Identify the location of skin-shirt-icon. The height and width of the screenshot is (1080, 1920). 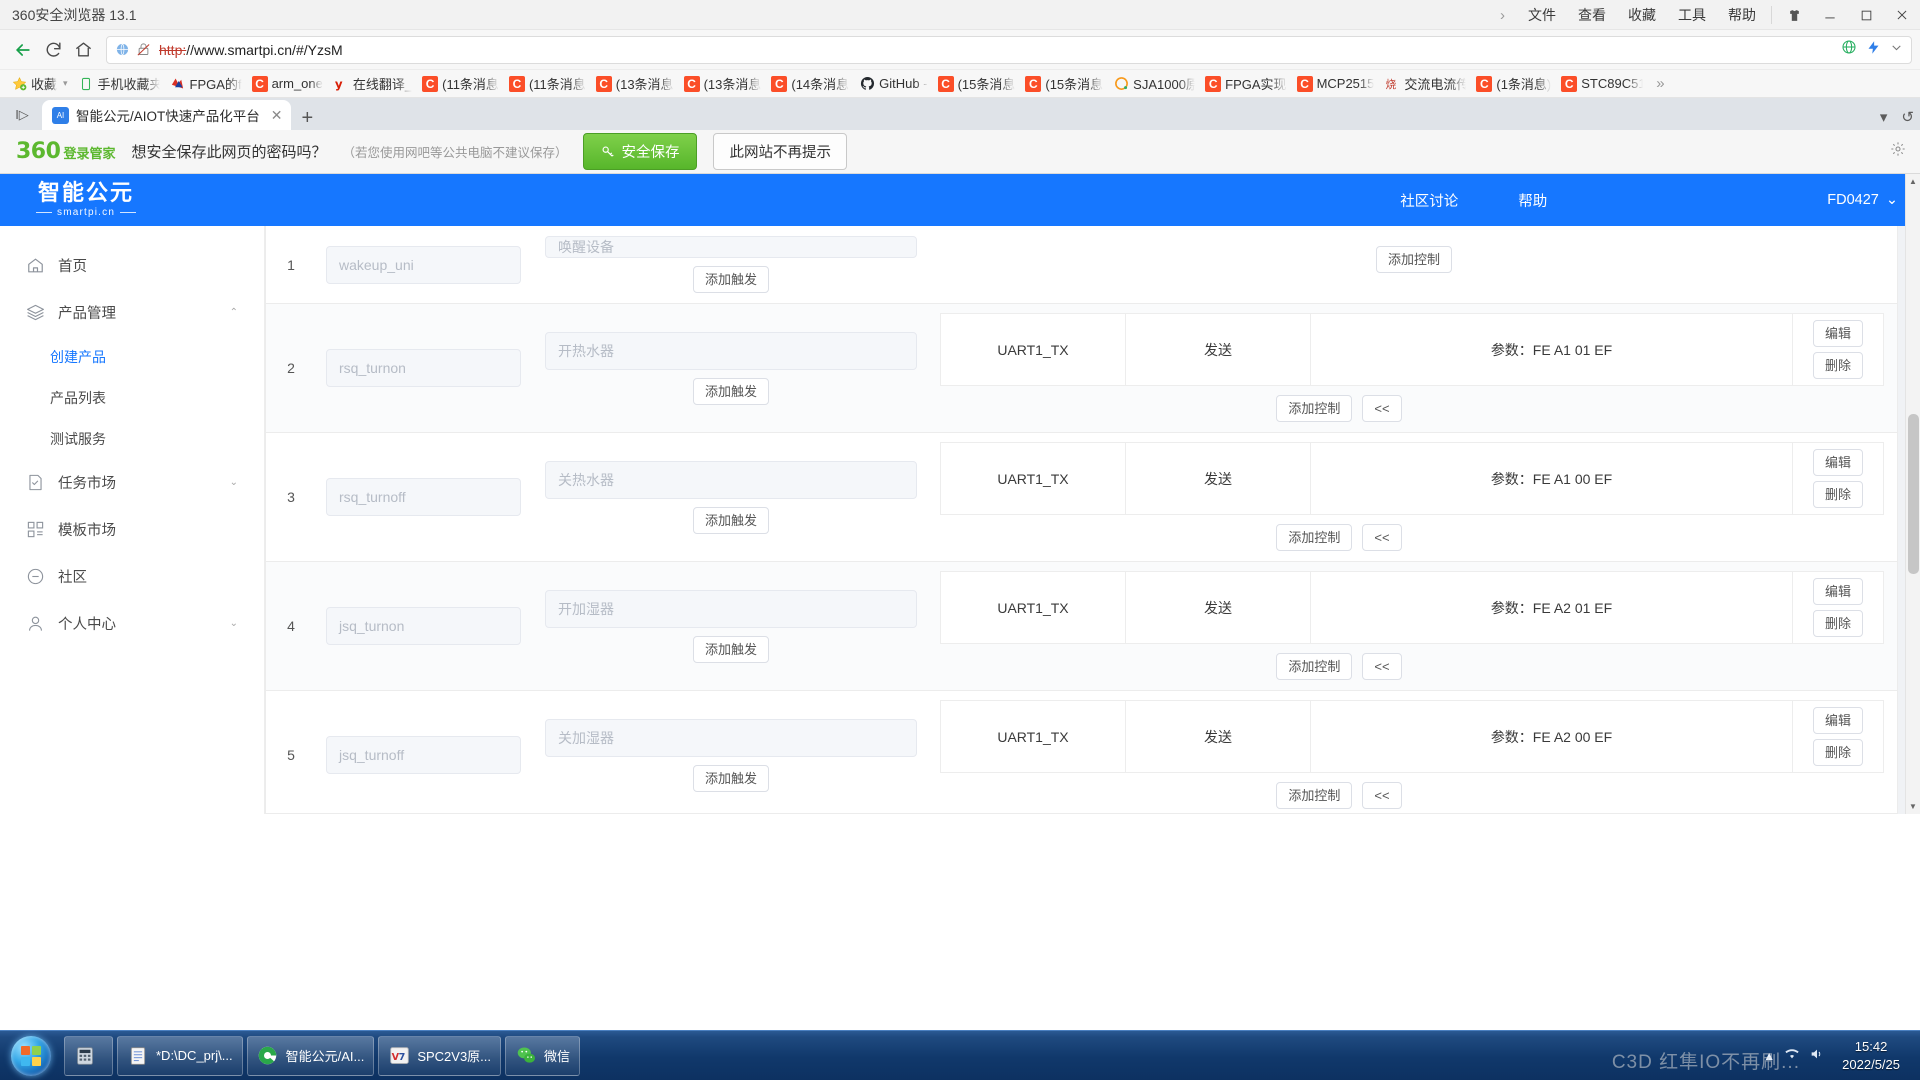
(1794, 15).